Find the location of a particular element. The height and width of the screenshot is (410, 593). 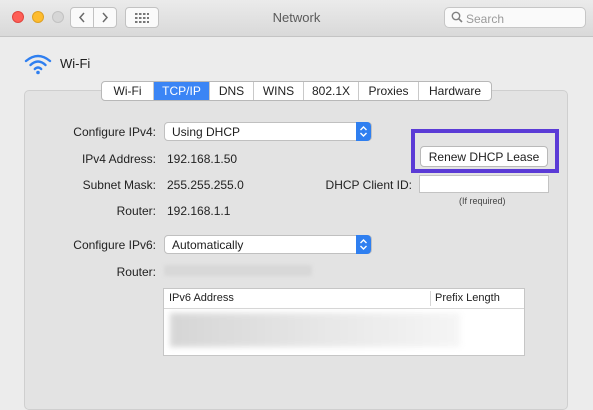

tab-hardware: Hardware is located at coordinates (455, 91).